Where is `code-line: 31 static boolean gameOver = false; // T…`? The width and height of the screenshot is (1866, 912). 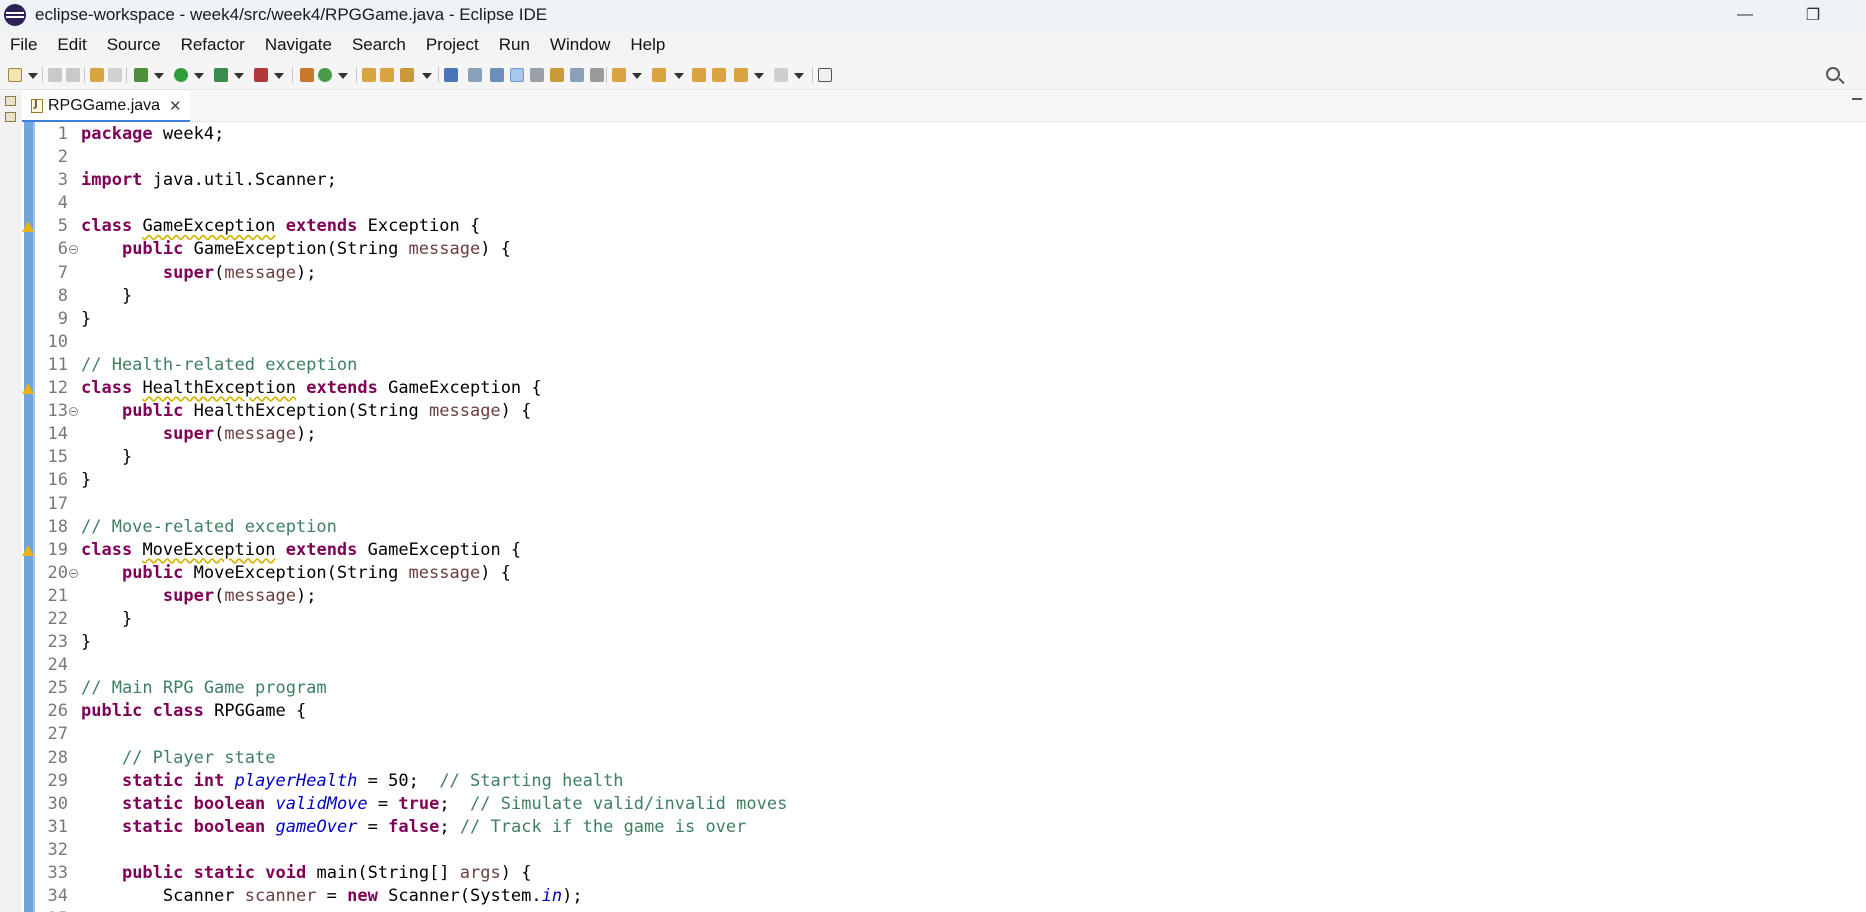
code-line: 31 static boolean gameOver = false; // T… is located at coordinates (944, 827).